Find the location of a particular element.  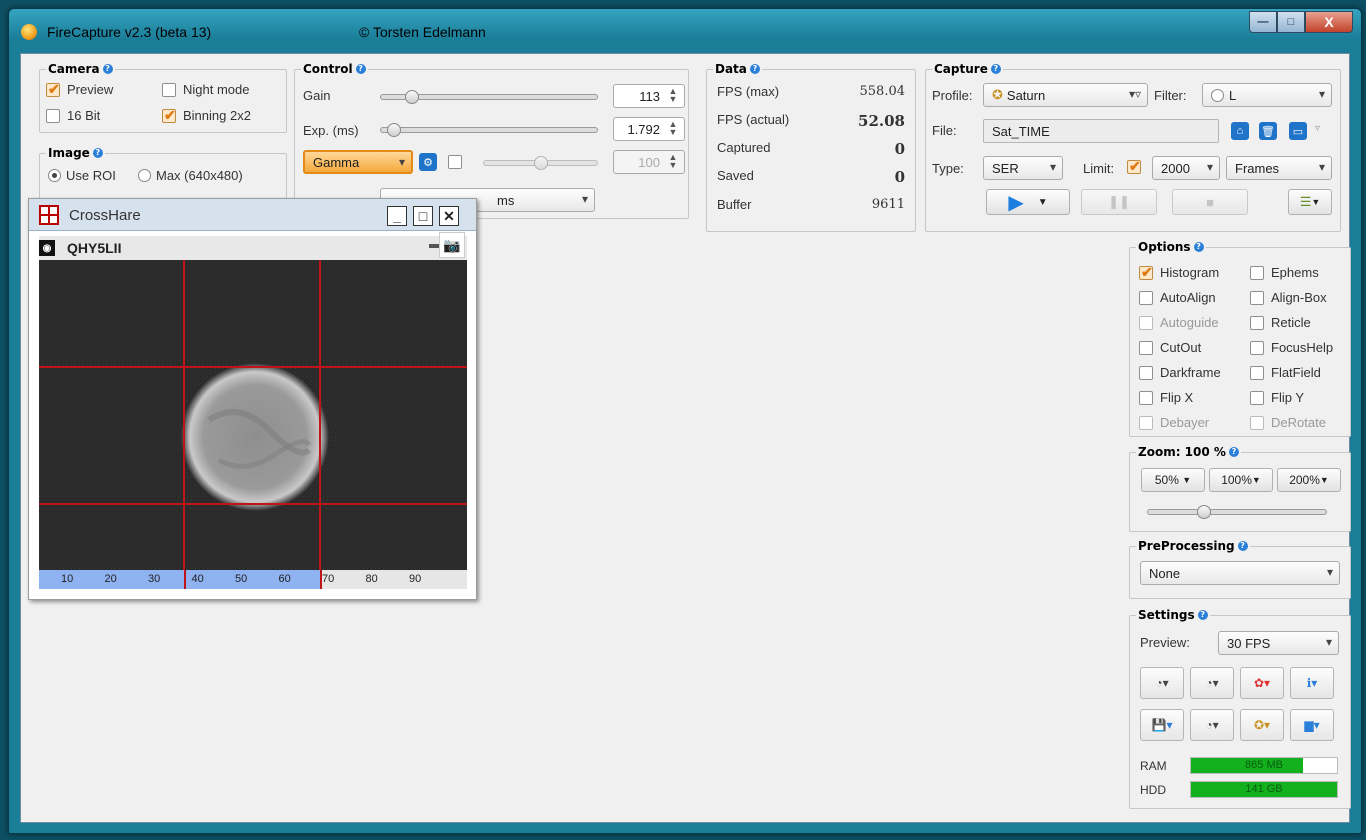

limit-select: 2000 ▾ is located at coordinates (1186, 168).